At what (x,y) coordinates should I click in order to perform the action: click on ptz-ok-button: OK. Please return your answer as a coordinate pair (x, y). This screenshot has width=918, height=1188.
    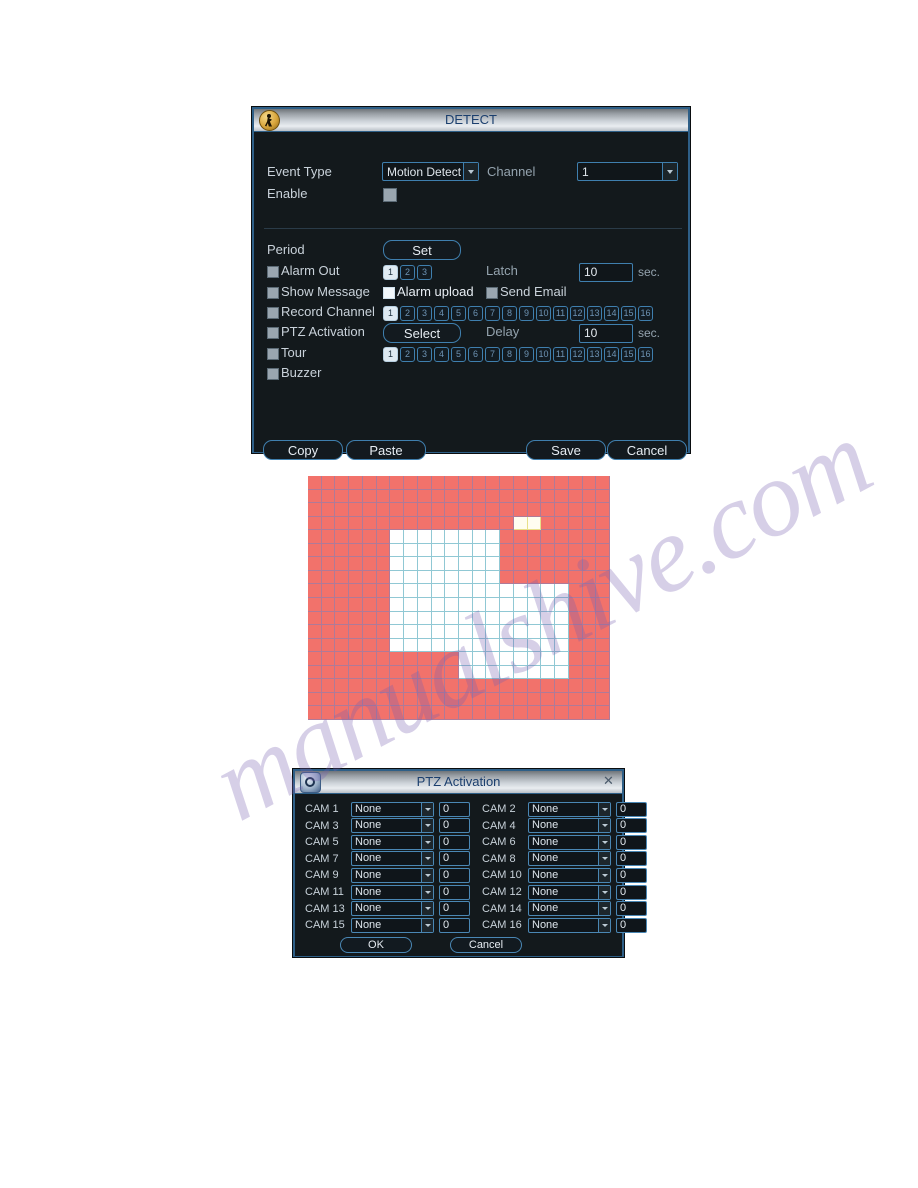
    Looking at the image, I should click on (376, 945).